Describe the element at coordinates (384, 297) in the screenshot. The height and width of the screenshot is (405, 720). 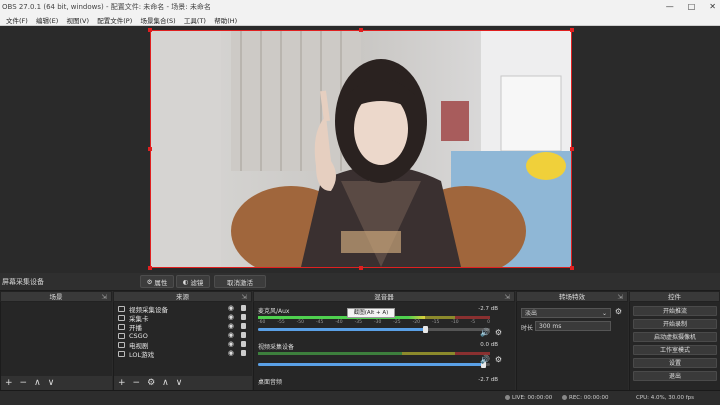
I see `mixer-dock-title: 混音器` at that location.